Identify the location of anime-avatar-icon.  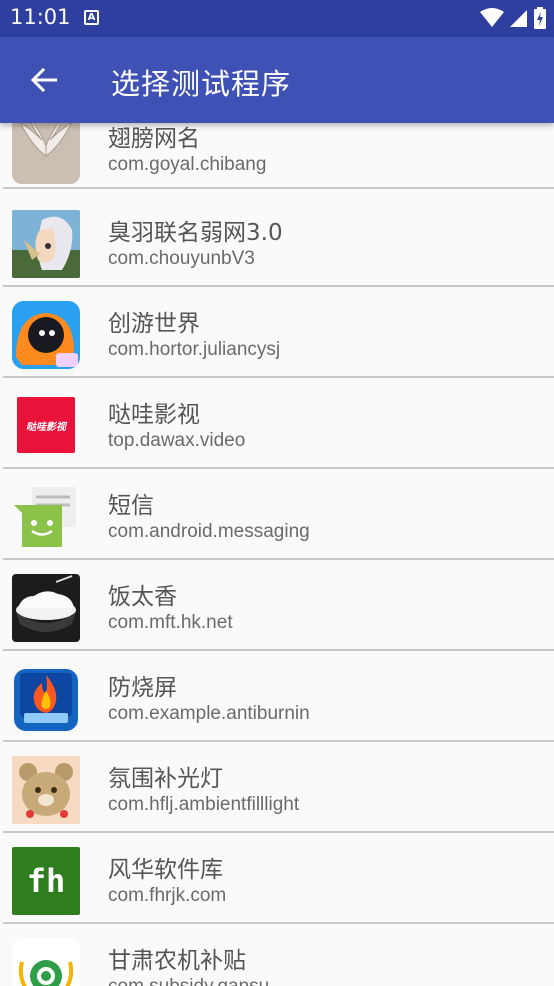
(46, 244).